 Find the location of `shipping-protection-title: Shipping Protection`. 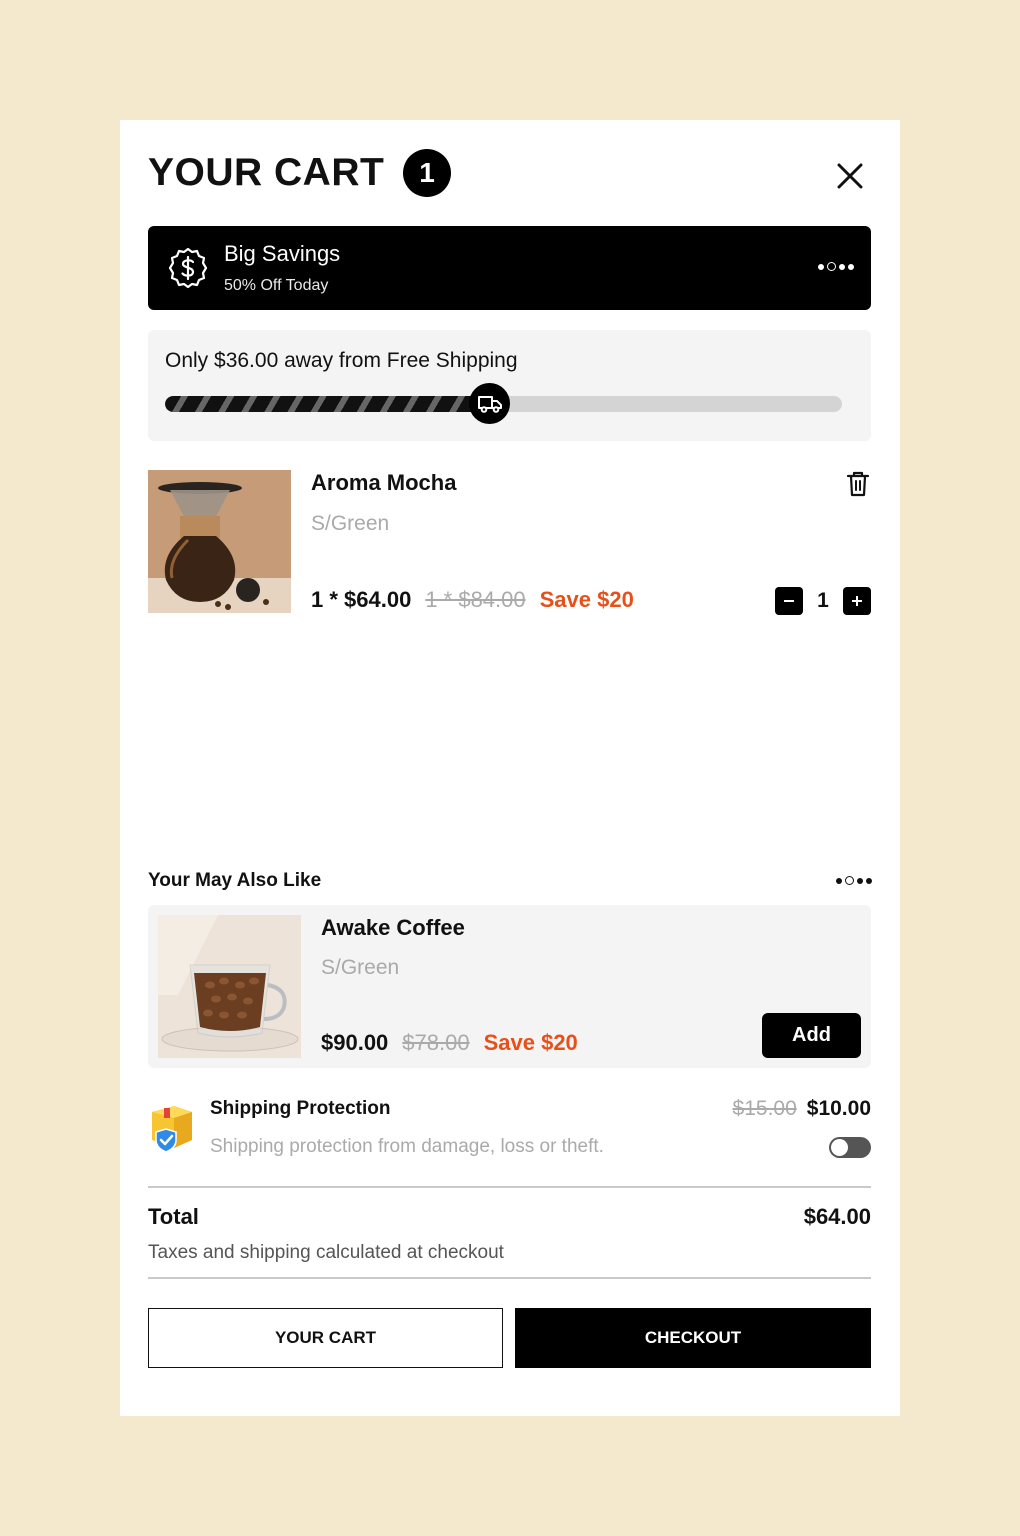

shipping-protection-title: Shipping Protection is located at coordinates (300, 1108).